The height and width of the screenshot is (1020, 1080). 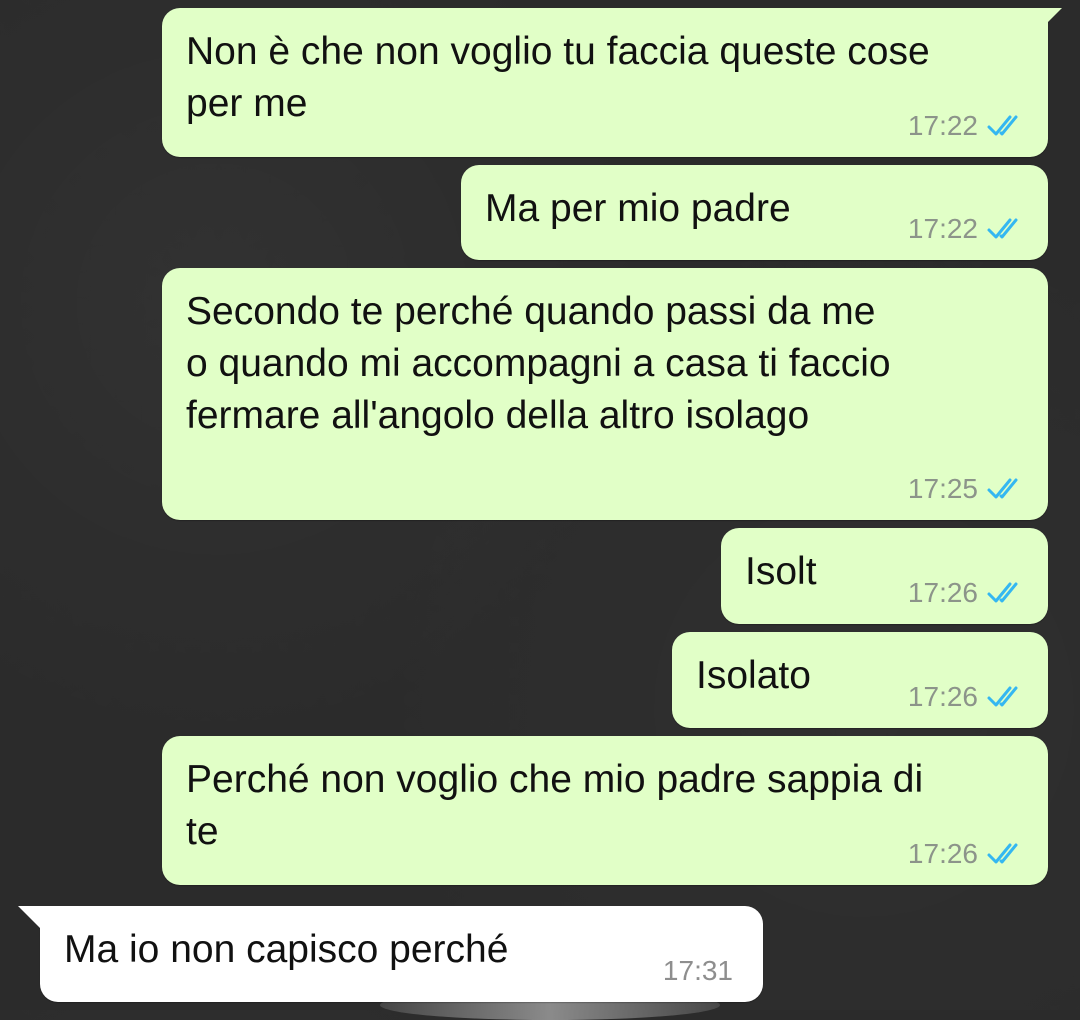 I want to click on message-bubble-outgoing: Isolt 17:26, so click(x=884, y=576).